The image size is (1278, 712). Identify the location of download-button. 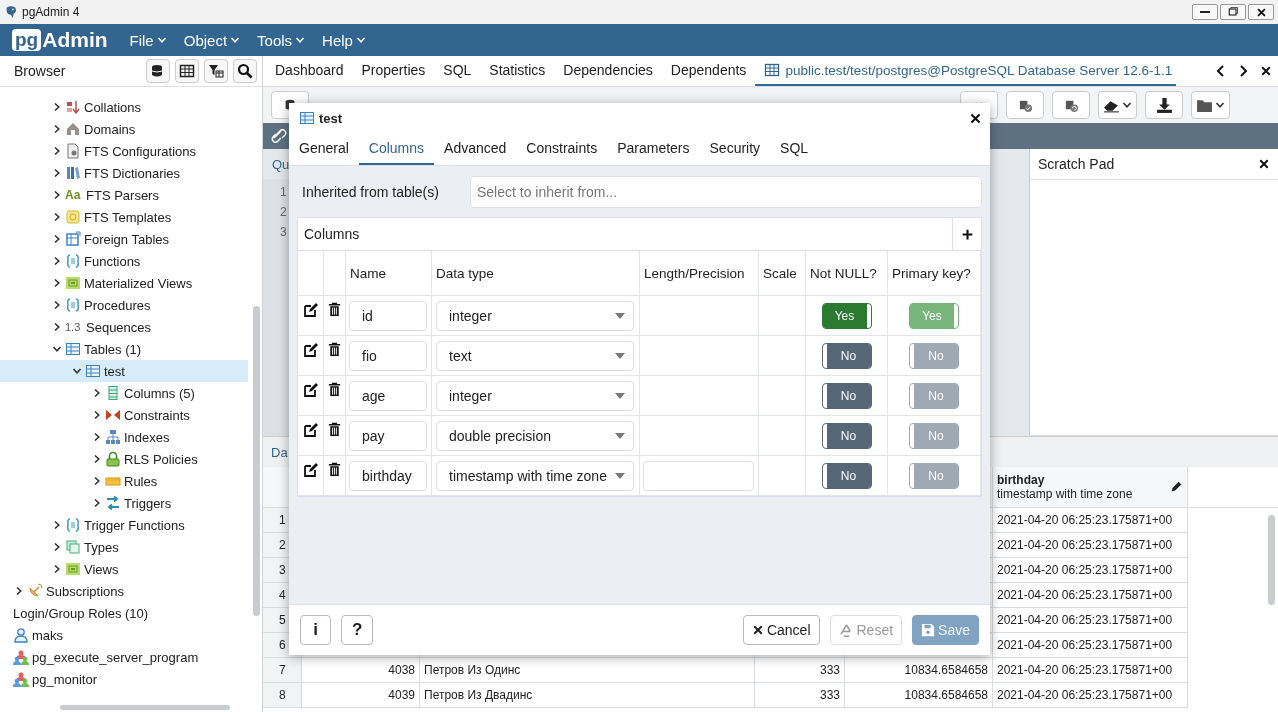
(1164, 105).